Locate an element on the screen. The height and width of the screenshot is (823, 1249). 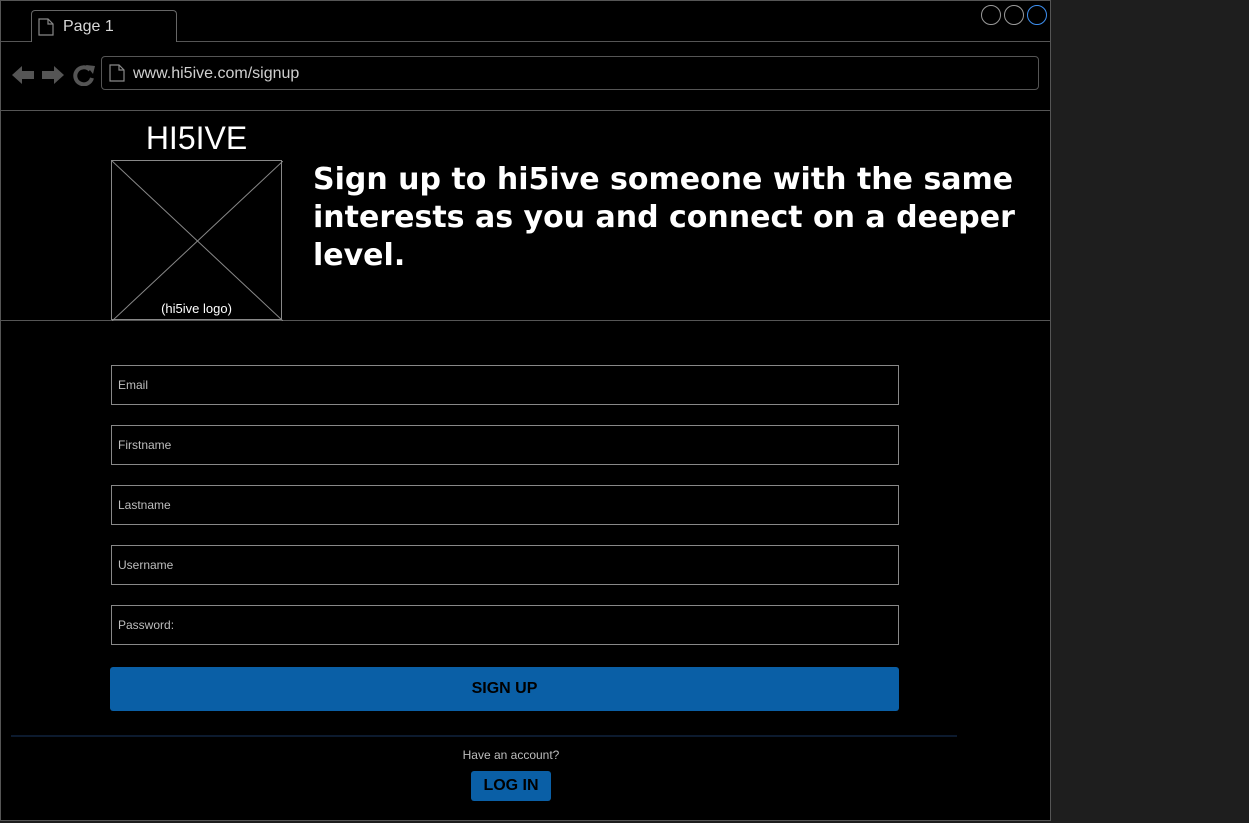
nav-bar: www.hi5ive.com/signup is located at coordinates (525, 76).